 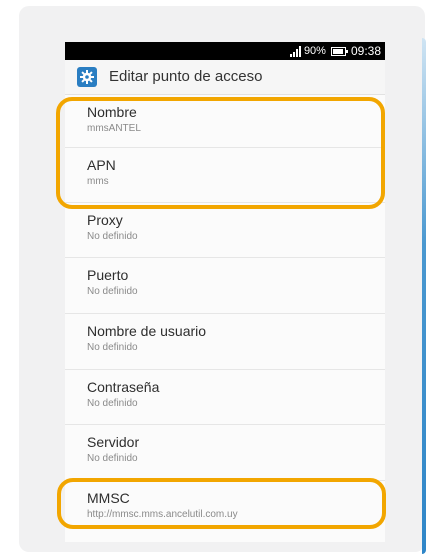 What do you see at coordinates (225, 342) in the screenshot?
I see `field-row-nombre-de-usuario: Nombre de usuario No definido` at bounding box center [225, 342].